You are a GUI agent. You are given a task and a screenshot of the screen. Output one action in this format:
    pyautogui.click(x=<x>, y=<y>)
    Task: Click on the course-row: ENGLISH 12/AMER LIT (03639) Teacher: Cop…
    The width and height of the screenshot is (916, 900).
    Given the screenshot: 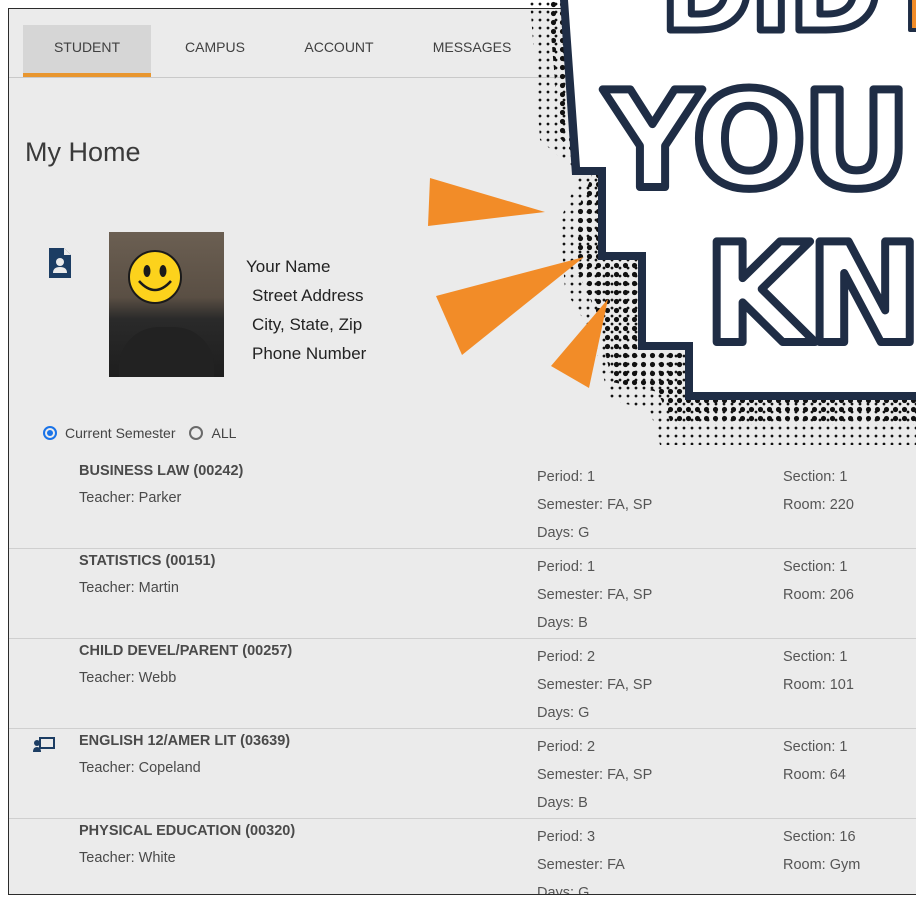 What is the action you would take?
    pyautogui.click(x=462, y=774)
    